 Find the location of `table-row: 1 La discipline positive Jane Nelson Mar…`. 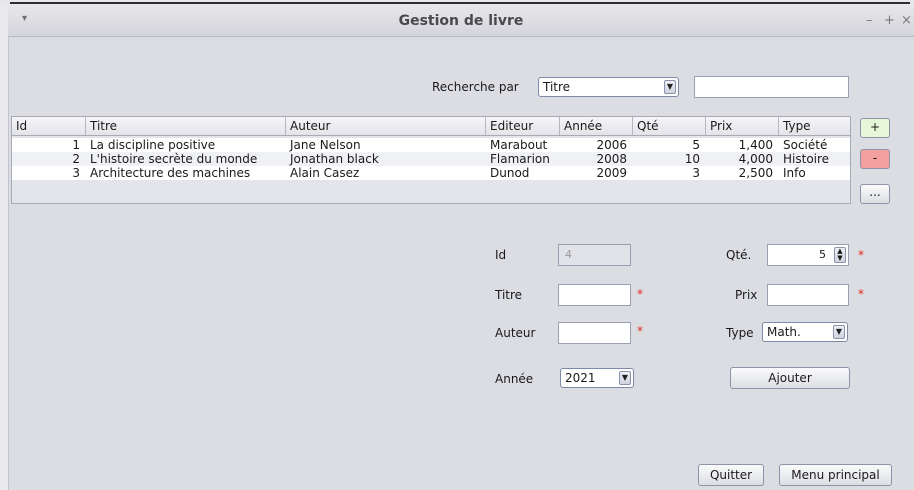

table-row: 1 La discipline positive Jane Nelson Mar… is located at coordinates (431, 145).